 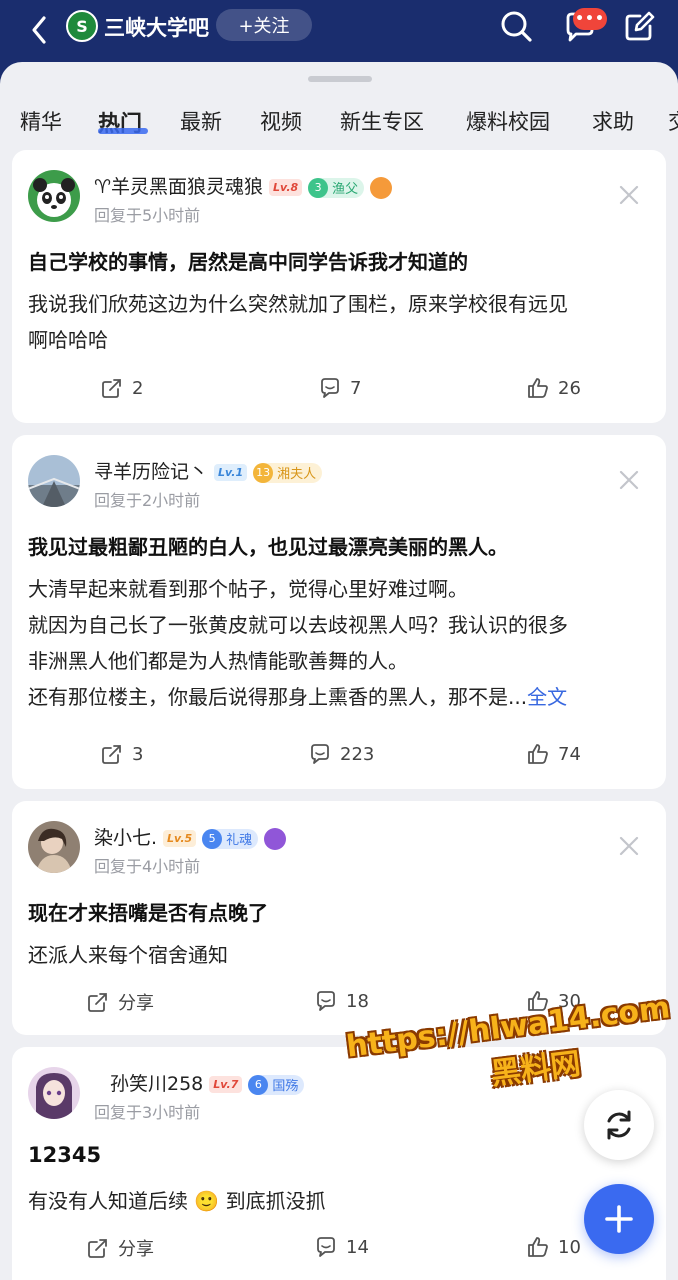 I want to click on edit-icon, so click(x=640, y=26).